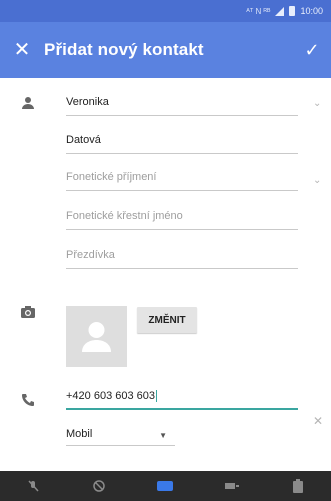 The height and width of the screenshot is (501, 331). I want to click on person-icon, so click(28, 103).